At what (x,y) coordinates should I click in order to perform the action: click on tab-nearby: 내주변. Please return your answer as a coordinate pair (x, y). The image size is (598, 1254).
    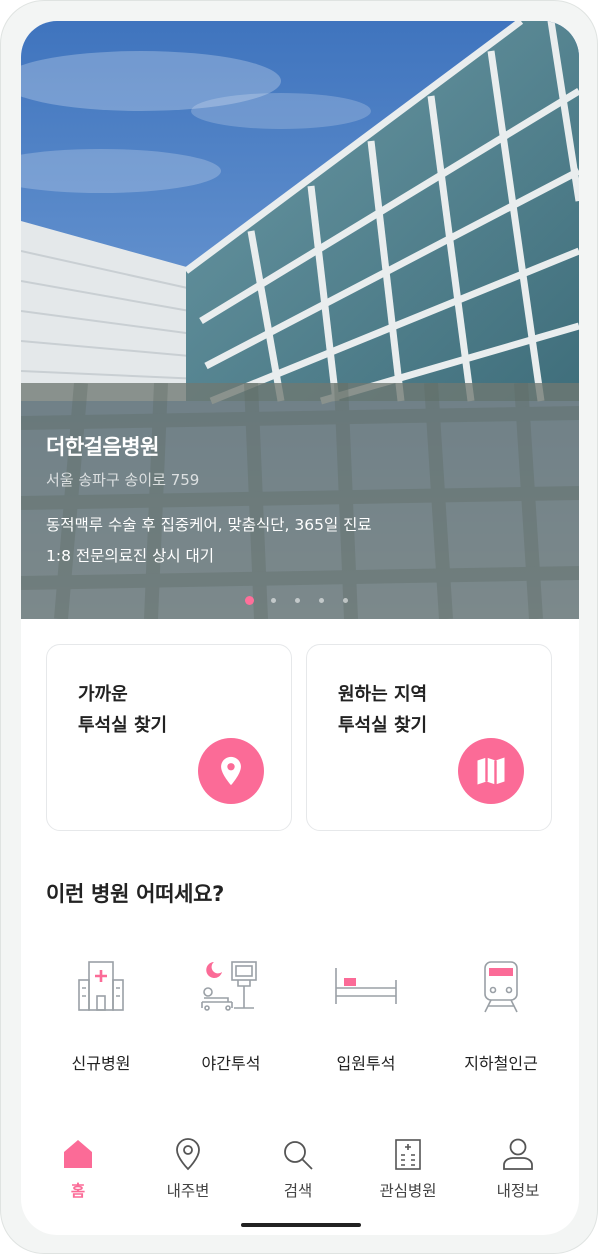
    Looking at the image, I should click on (188, 1167).